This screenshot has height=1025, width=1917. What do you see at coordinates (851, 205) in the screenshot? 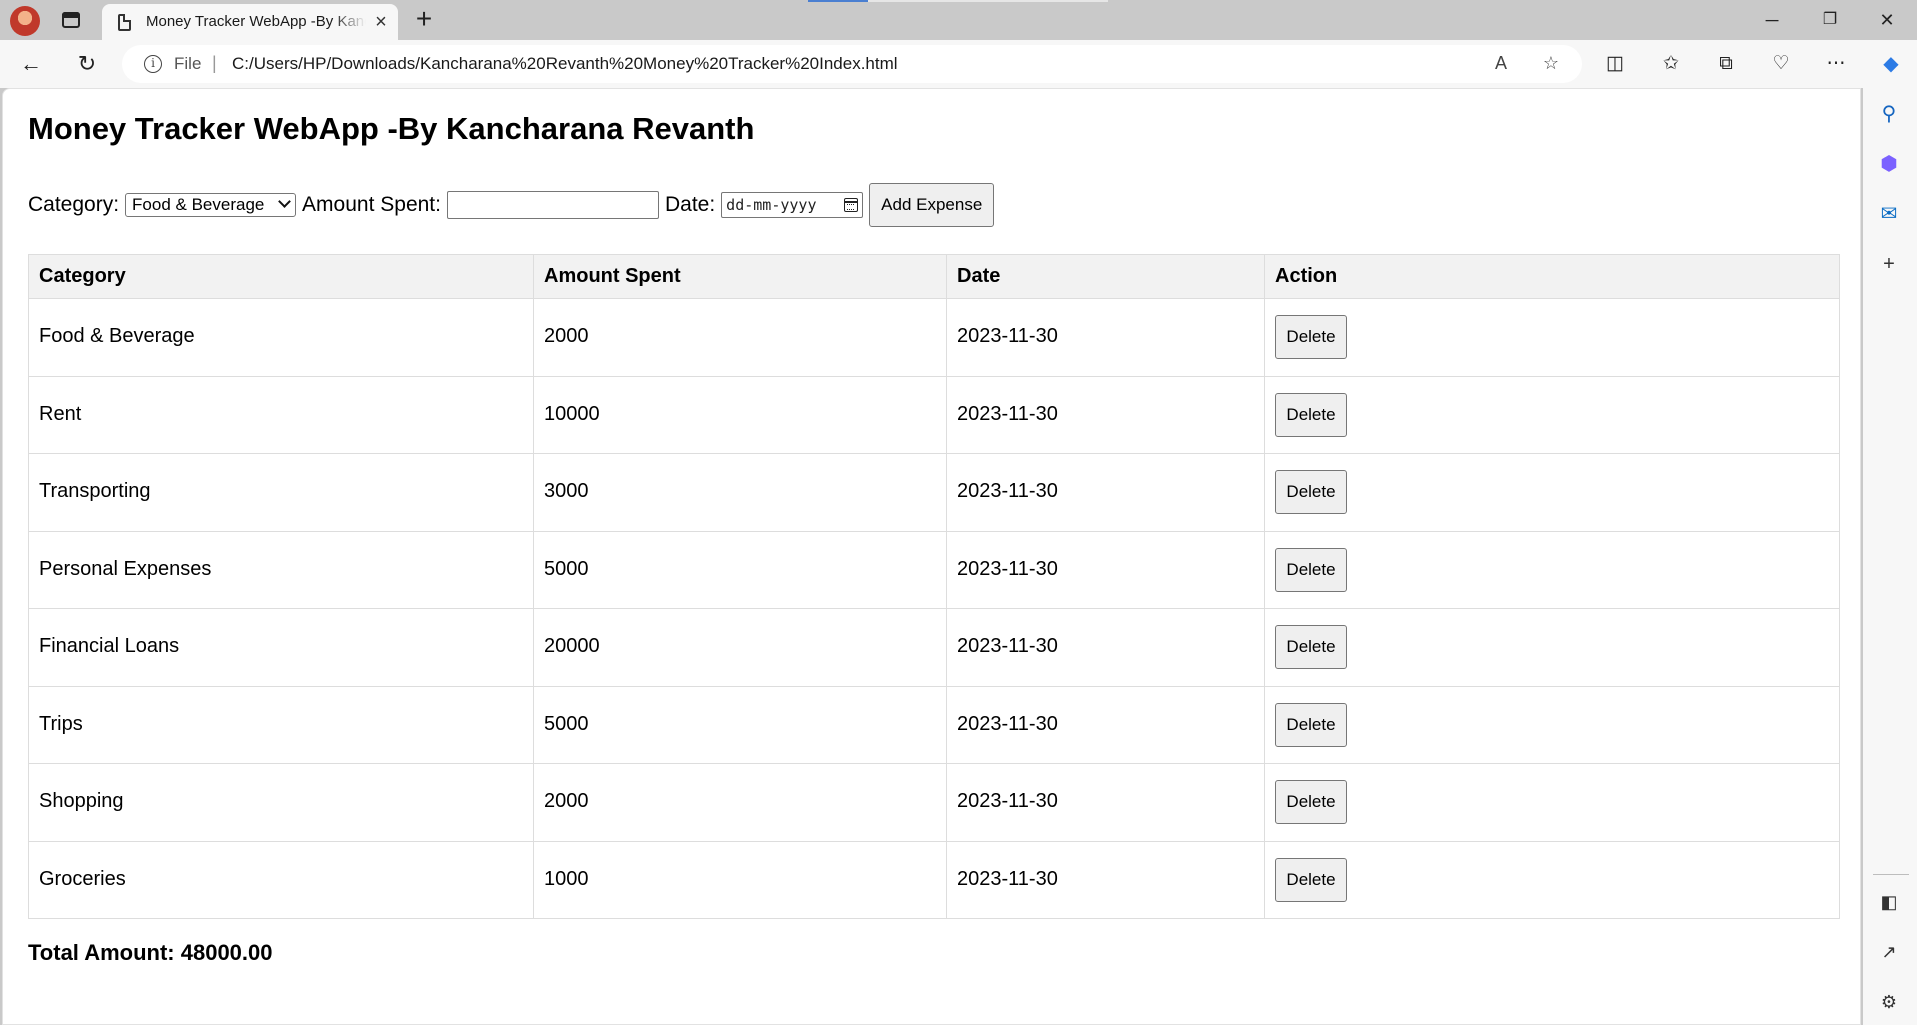
I see `calendar-icon` at bounding box center [851, 205].